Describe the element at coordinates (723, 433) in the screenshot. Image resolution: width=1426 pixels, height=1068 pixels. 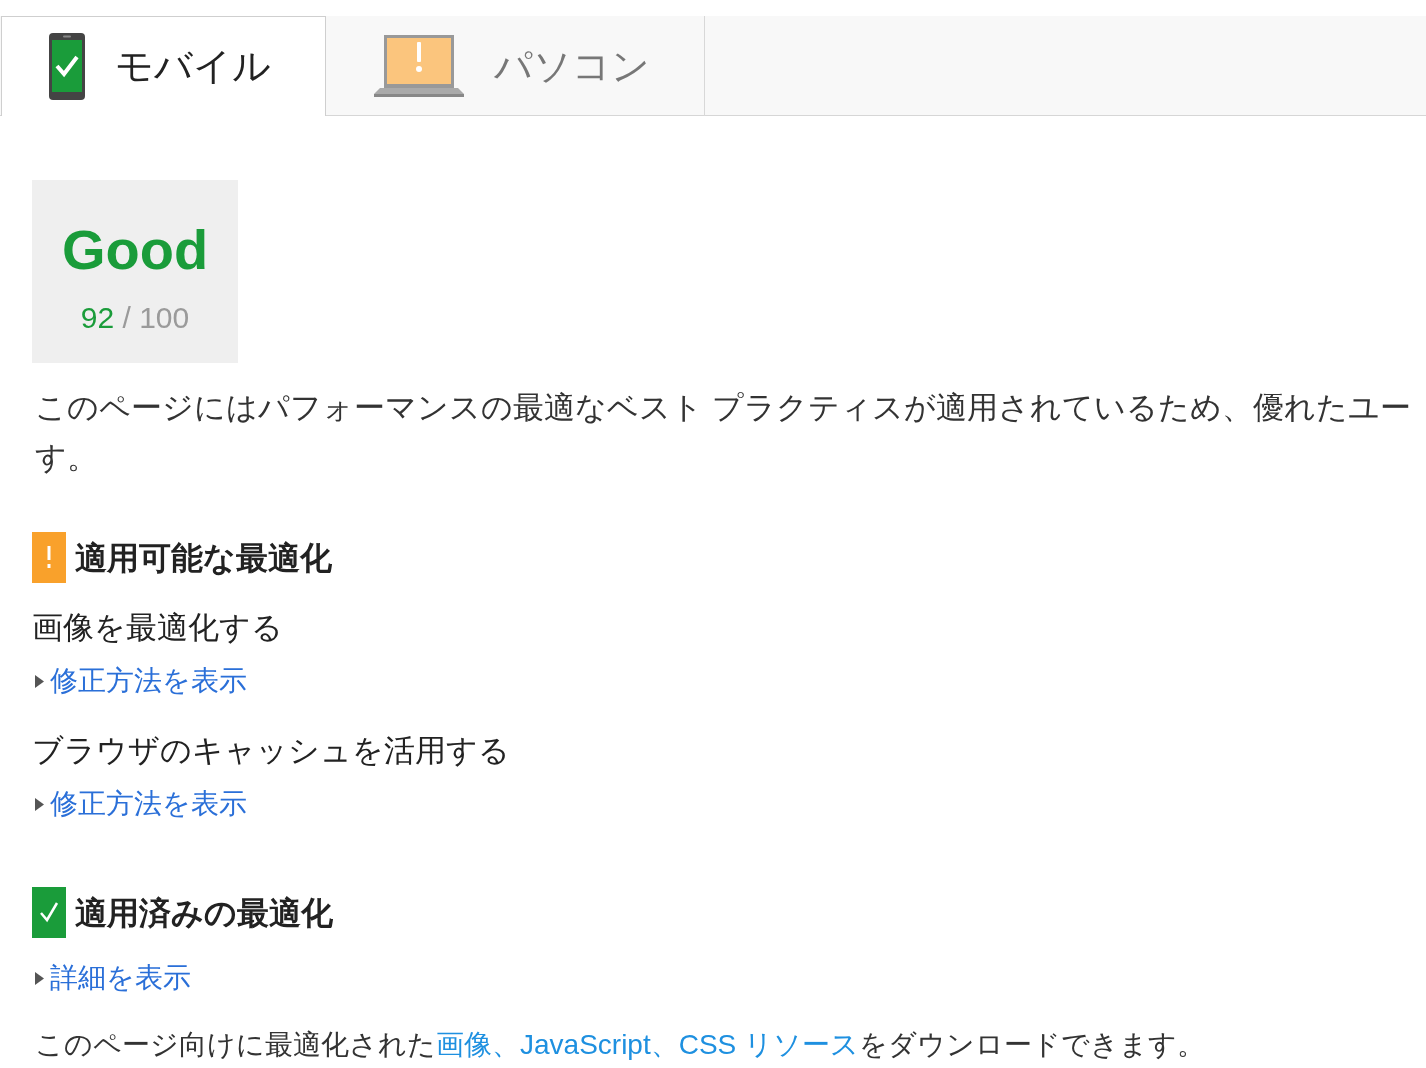
I see `summary-text: このページにはパフォーマンスの最適なベスト プラクティスが適用されているため、優れたユー す。` at that location.